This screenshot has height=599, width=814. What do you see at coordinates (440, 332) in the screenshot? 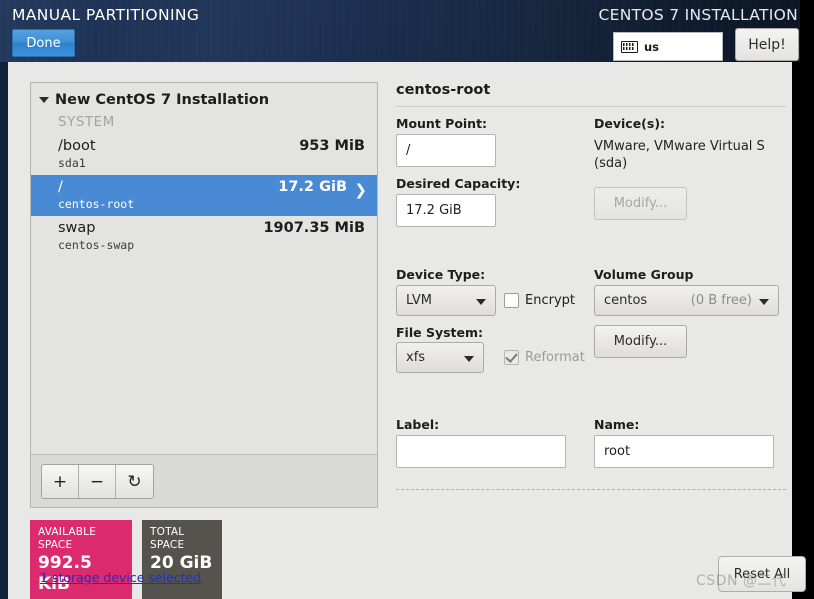
I see `file-system-label: File System:` at bounding box center [440, 332].